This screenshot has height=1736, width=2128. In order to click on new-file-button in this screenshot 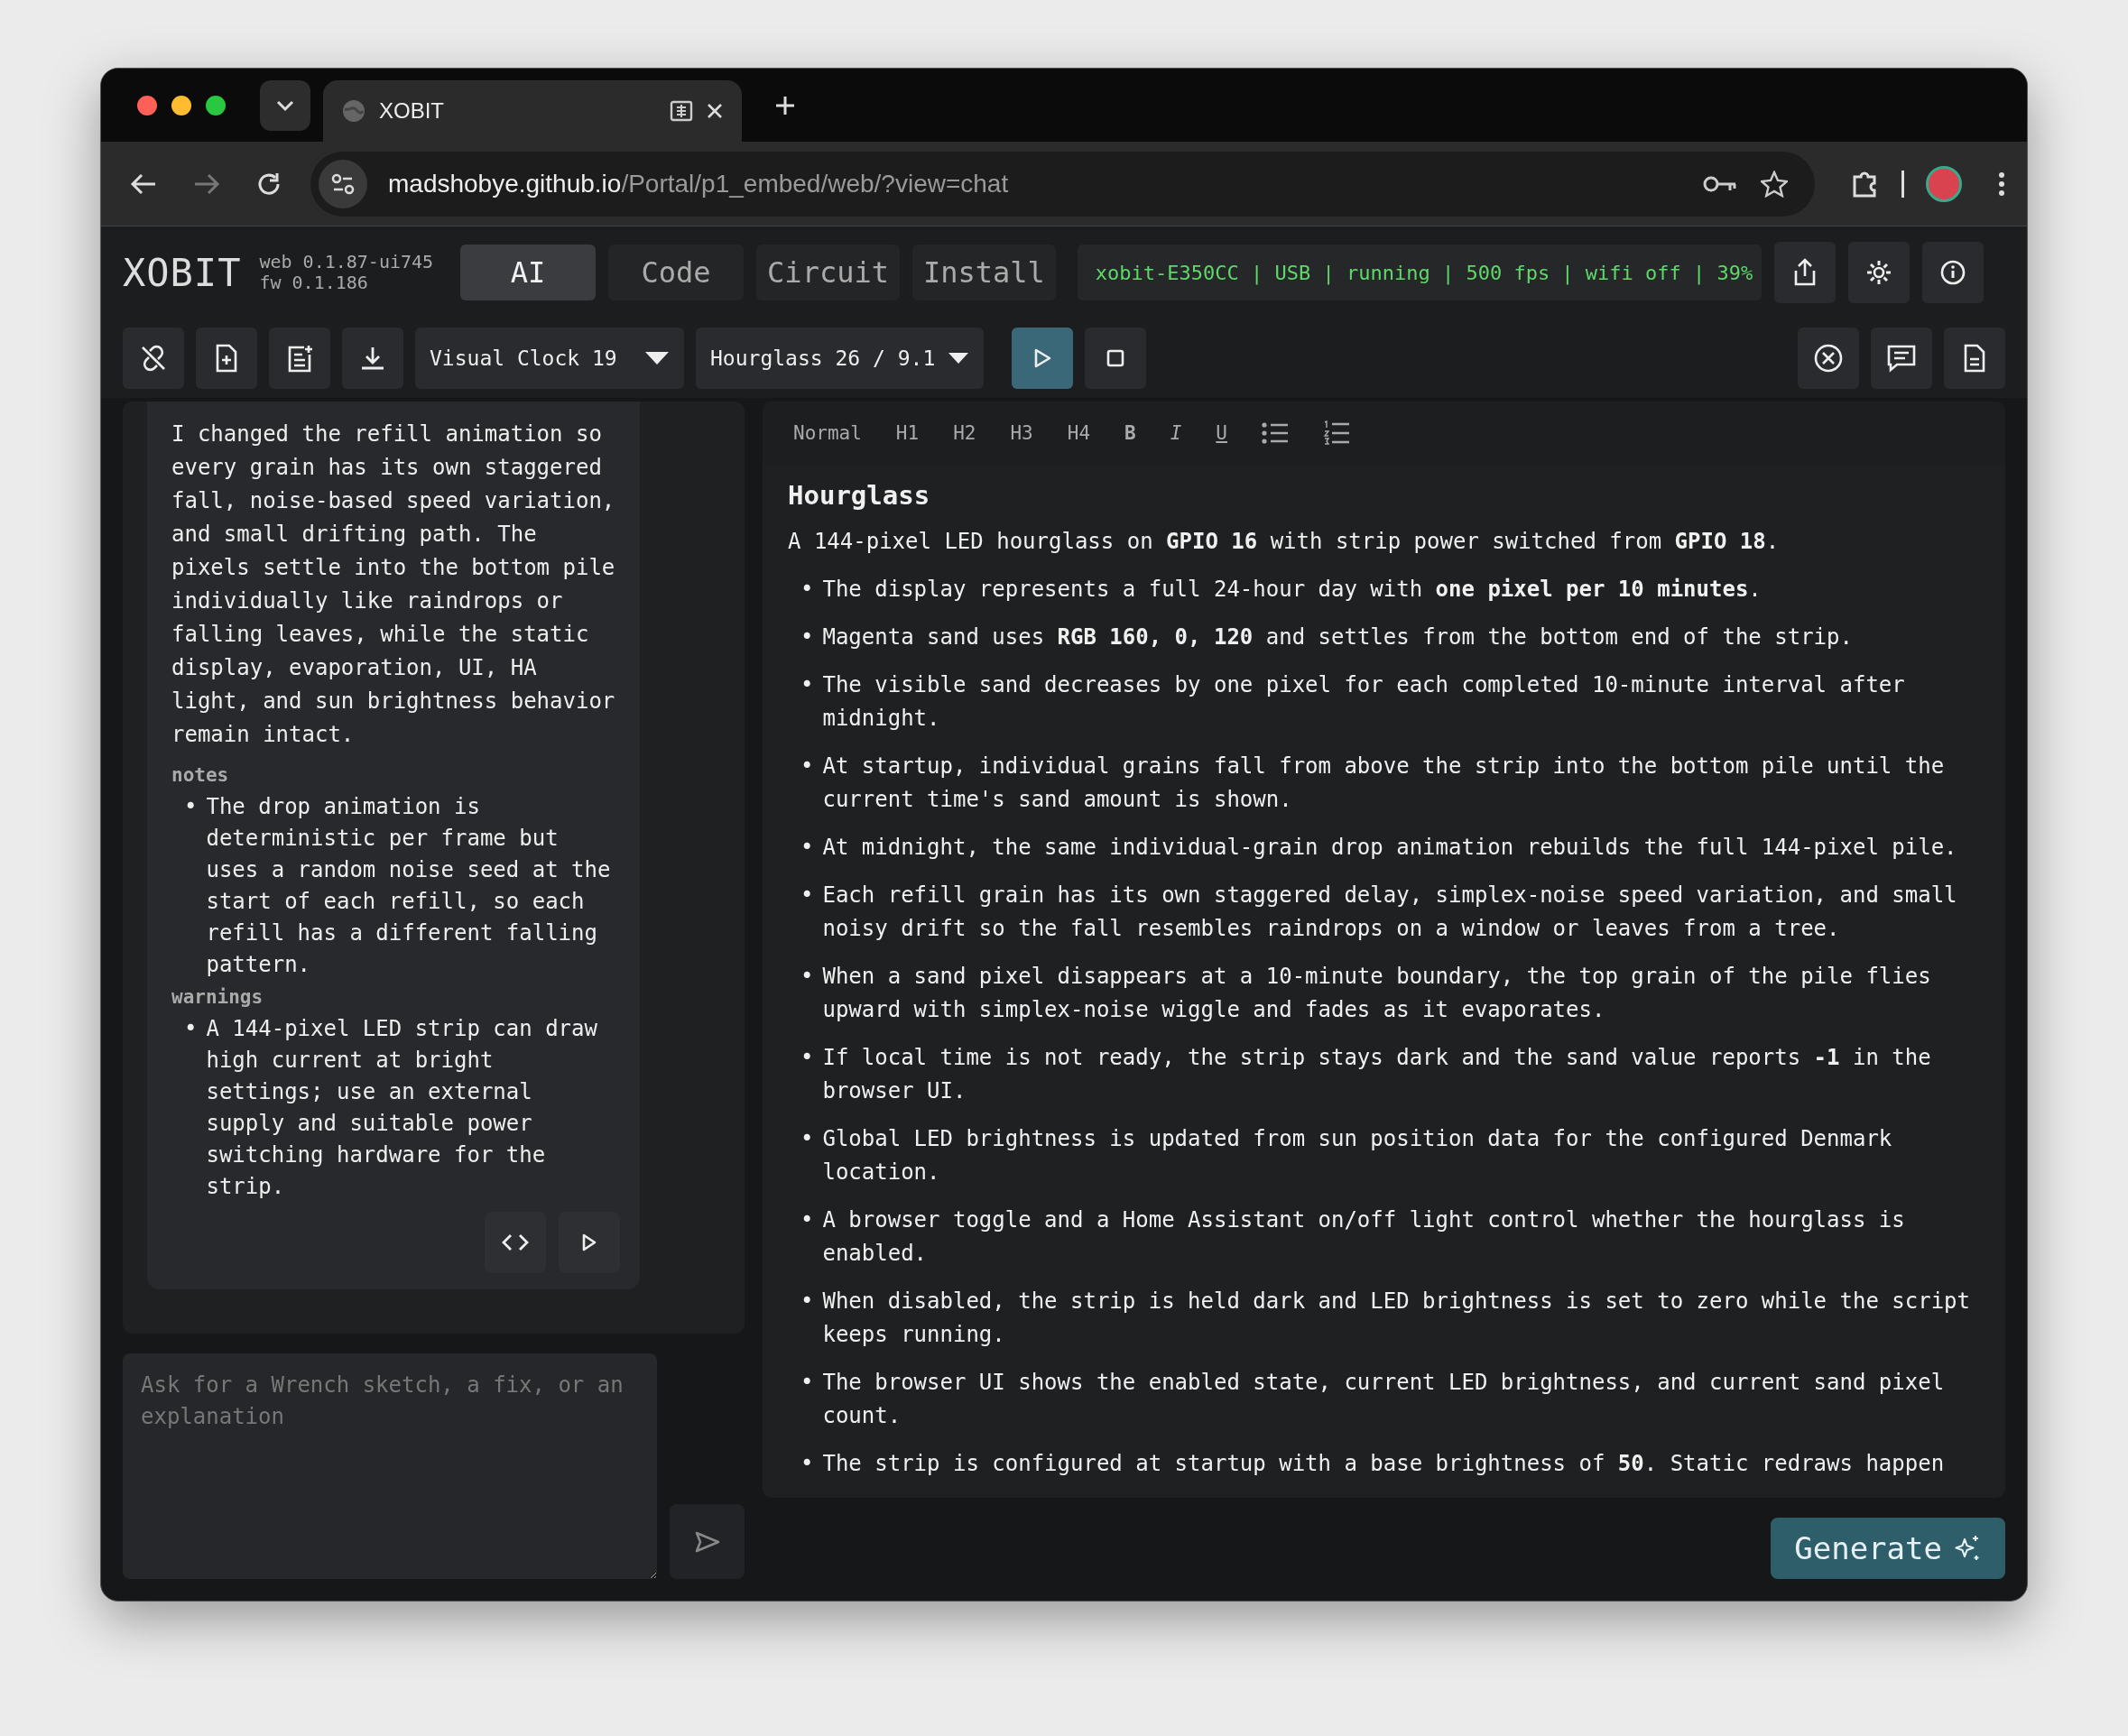, I will do `click(226, 358)`.